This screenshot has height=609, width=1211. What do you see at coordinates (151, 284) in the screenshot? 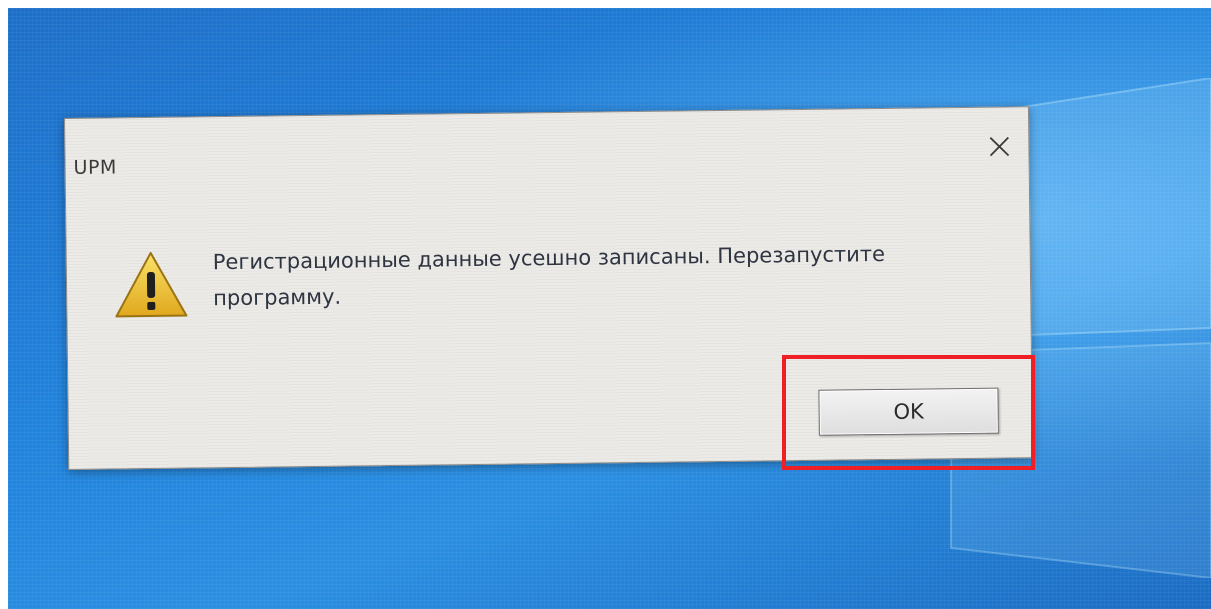
I see `warning-icon` at bounding box center [151, 284].